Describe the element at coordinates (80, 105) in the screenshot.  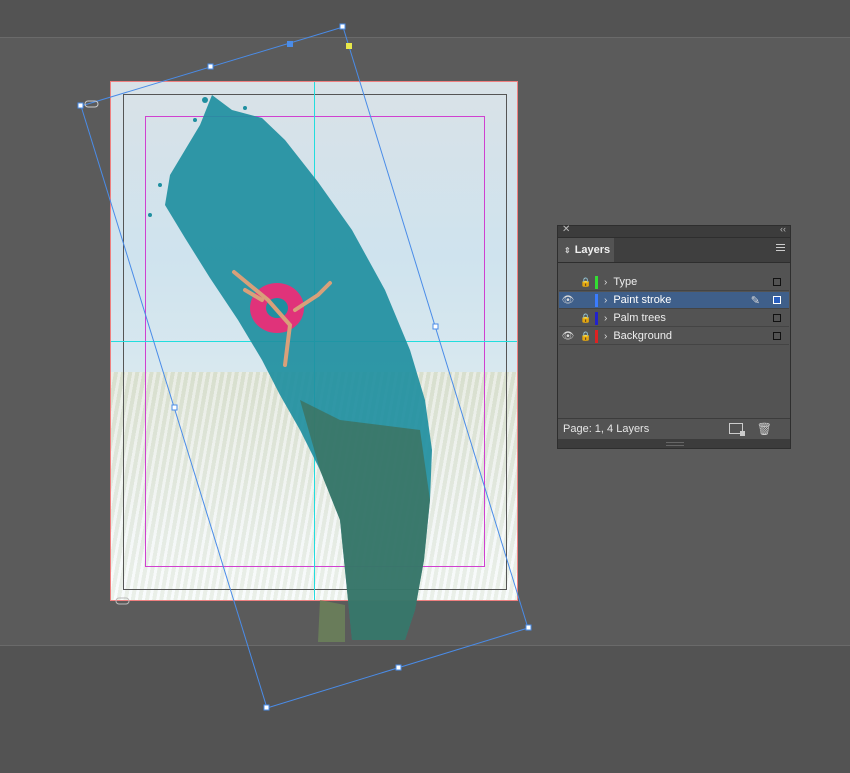
I see `resize-handle-top-left` at that location.